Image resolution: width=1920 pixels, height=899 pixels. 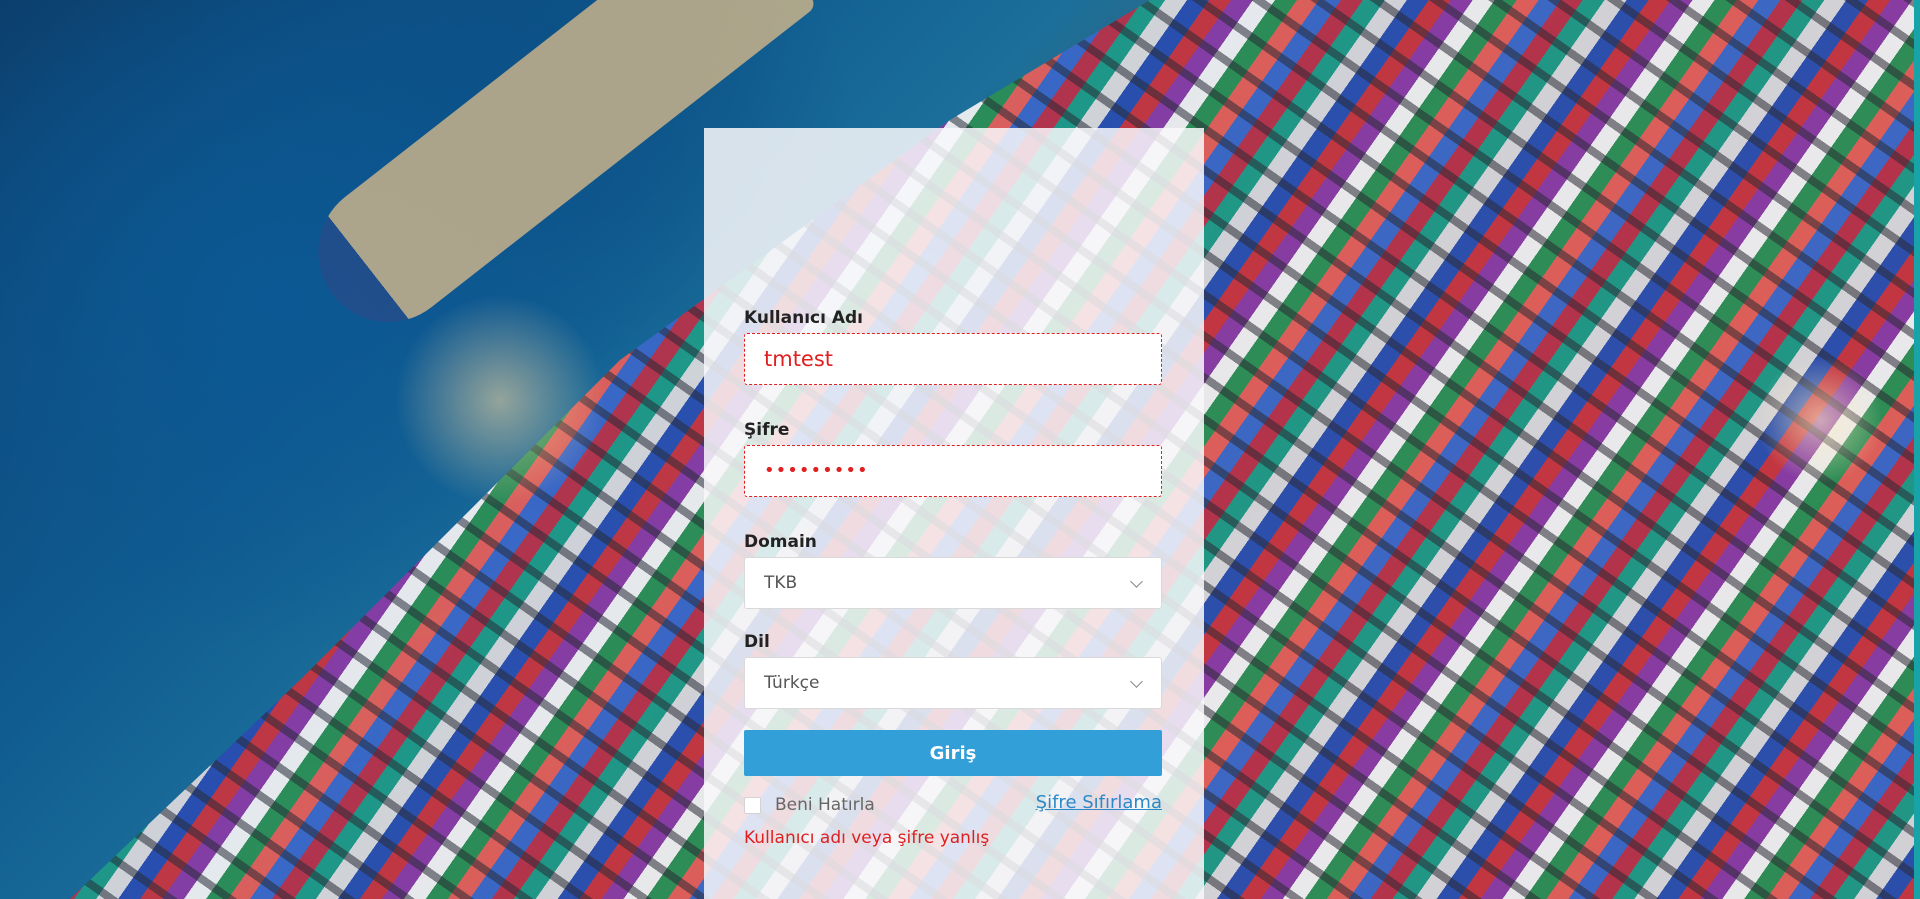 I want to click on login-button: Giriş, so click(x=953, y=753).